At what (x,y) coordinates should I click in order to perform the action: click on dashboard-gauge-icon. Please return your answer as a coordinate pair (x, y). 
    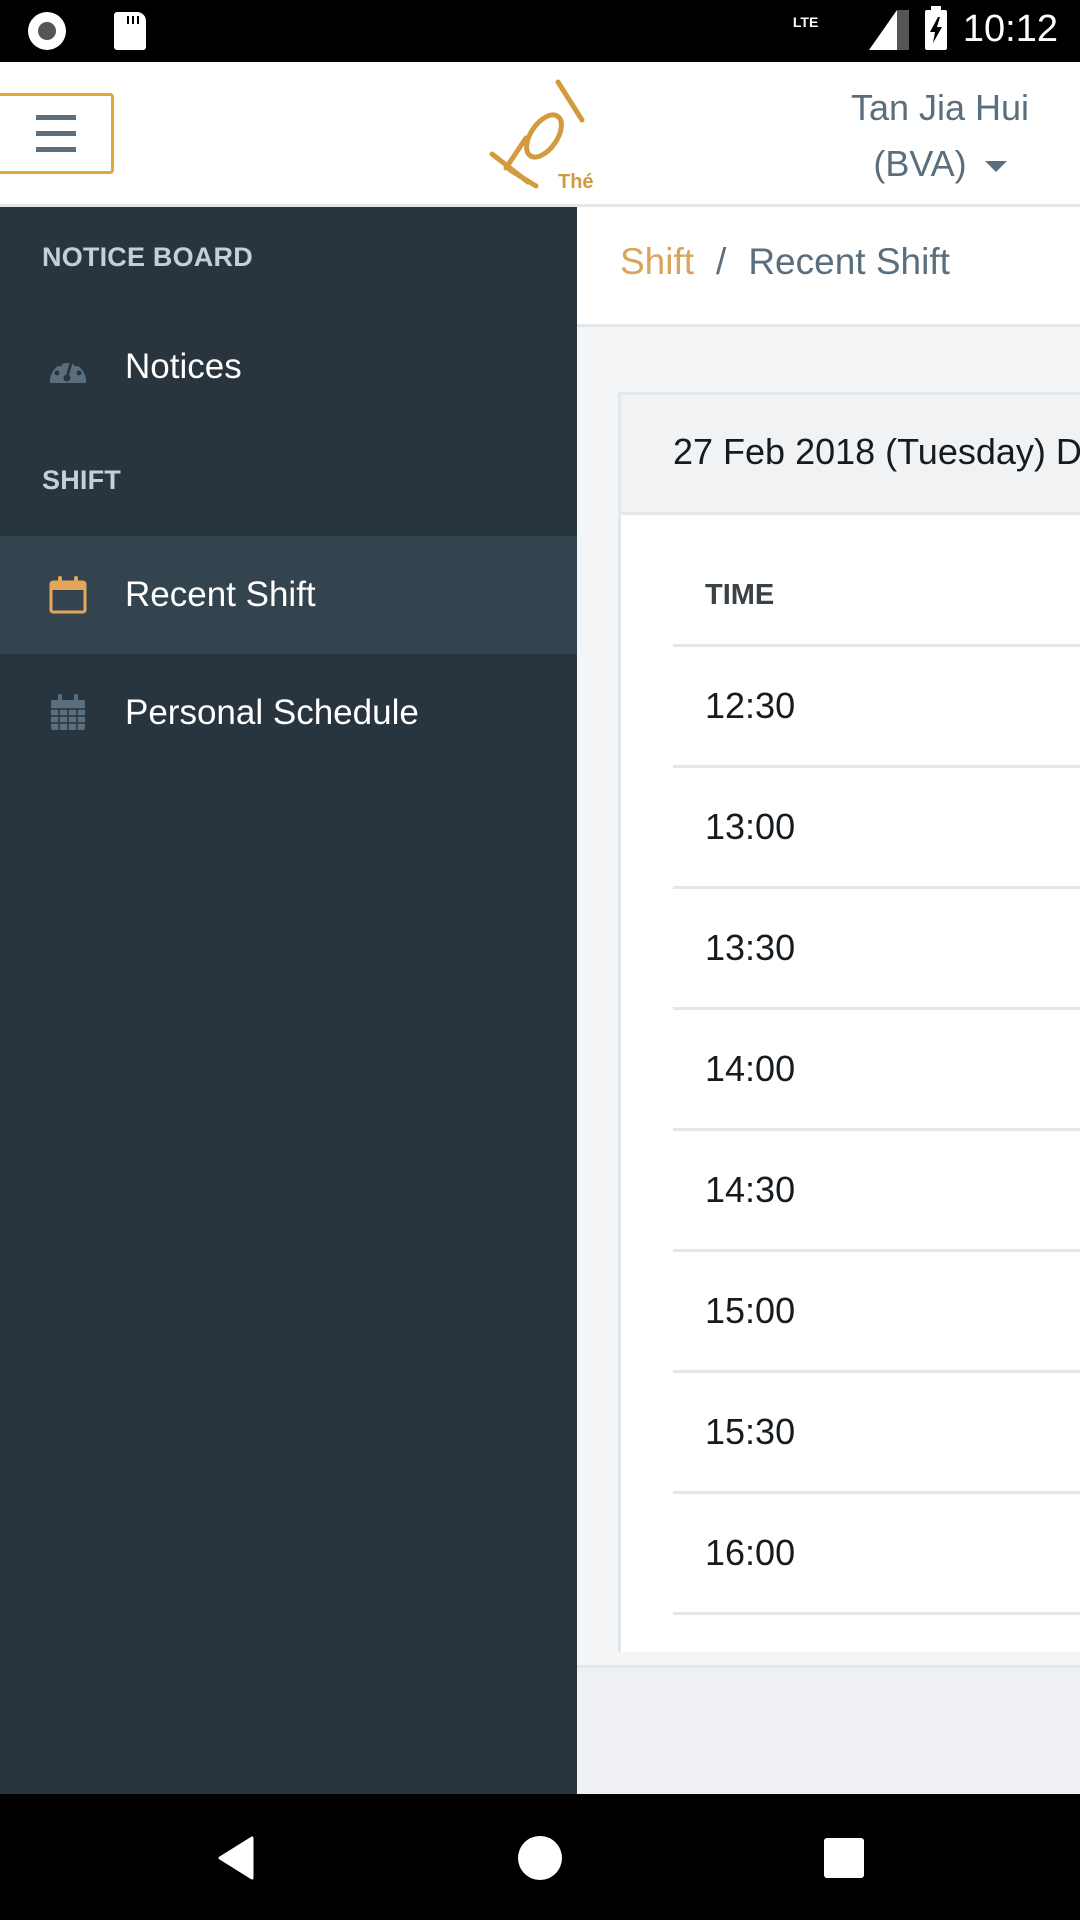
    Looking at the image, I should click on (68, 370).